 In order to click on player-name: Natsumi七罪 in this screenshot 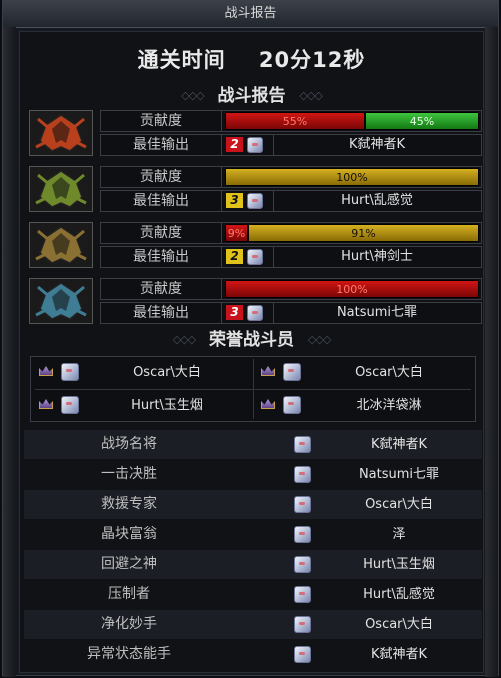, I will do `click(376, 313)`.